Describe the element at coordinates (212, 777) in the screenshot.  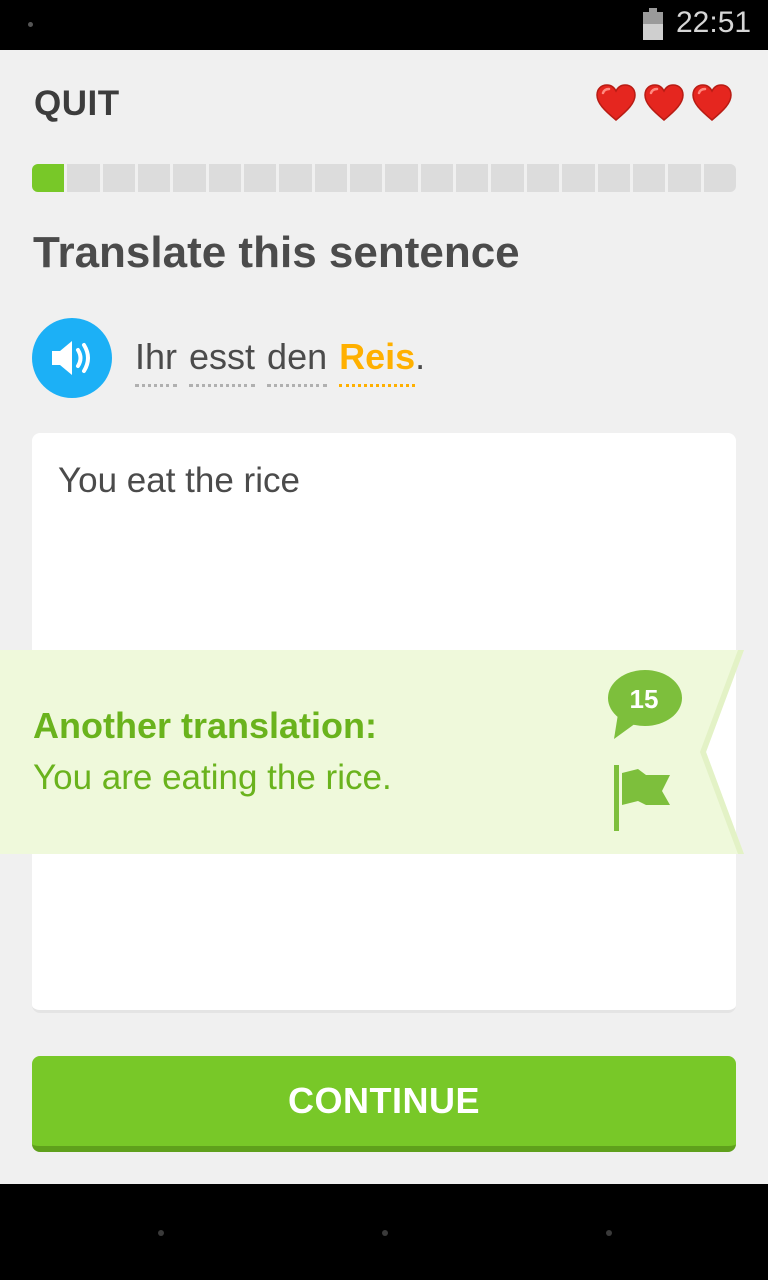
I see `feedback-translation: You are eating the rice.` at that location.